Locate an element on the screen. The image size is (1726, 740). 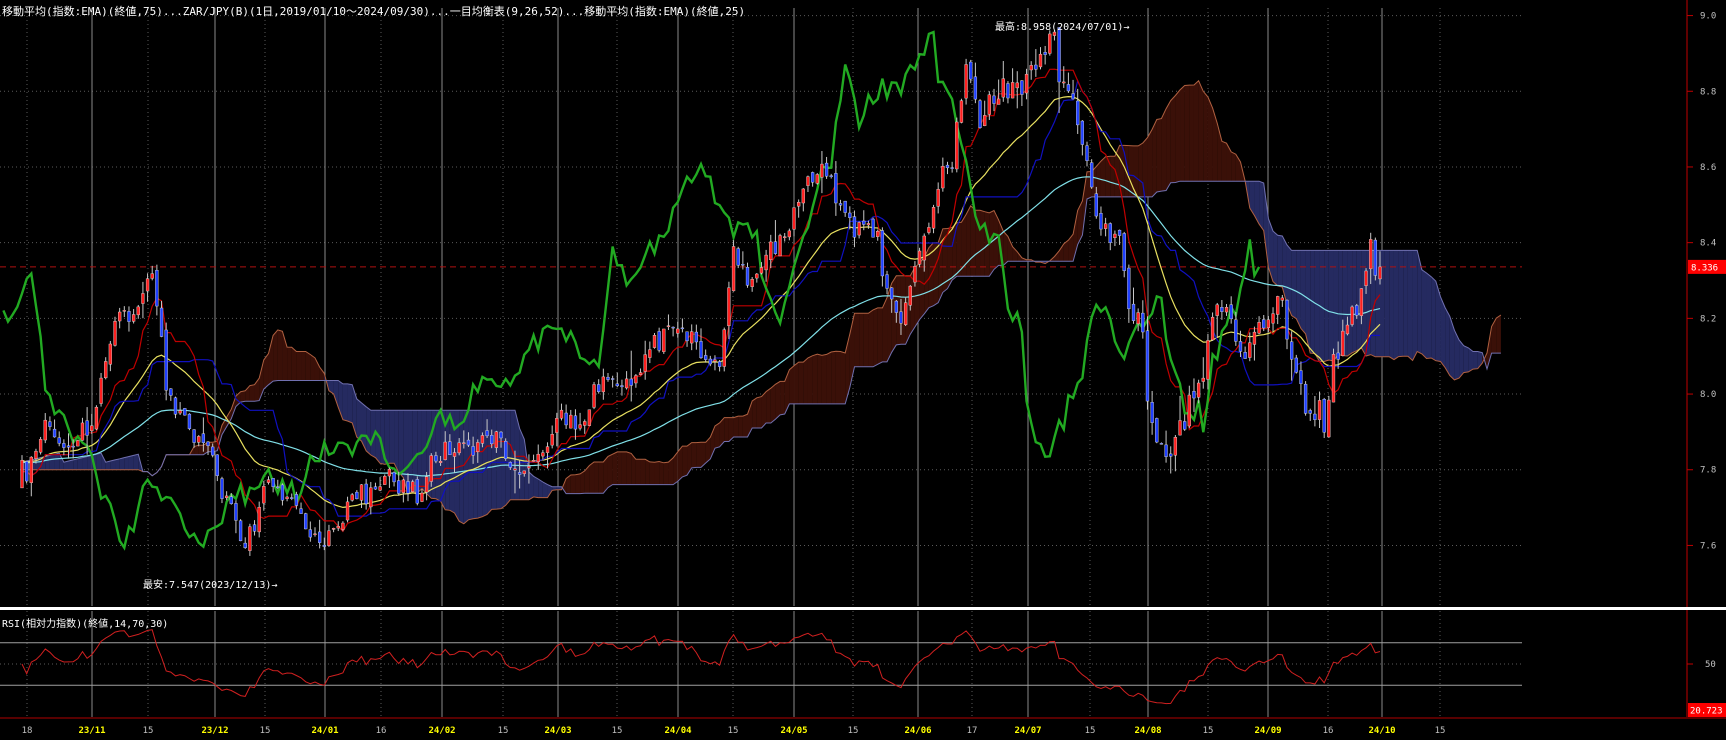
rsi-pane: 50 20.723 is located at coordinates (863, 673).